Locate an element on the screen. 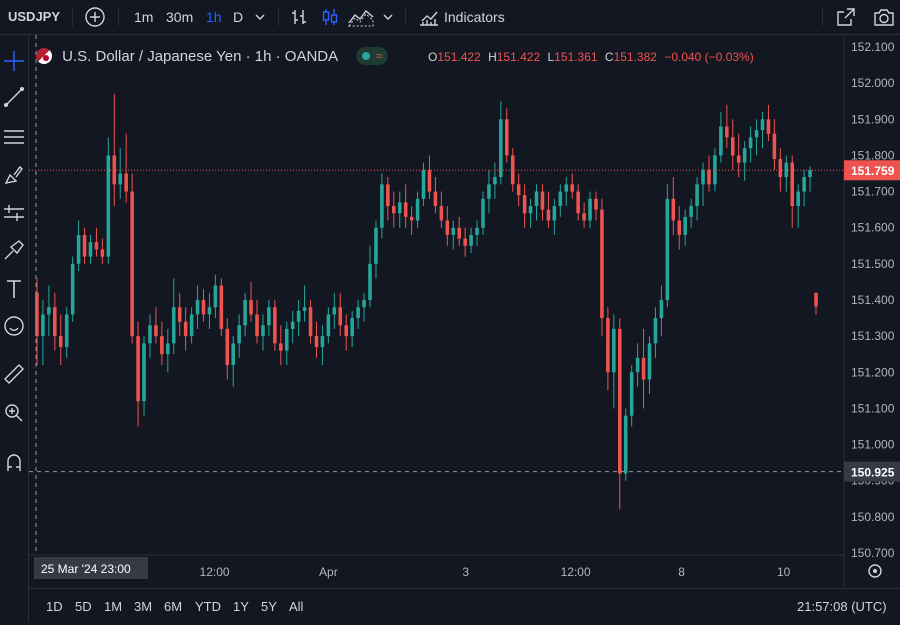 This screenshot has height=625, width=900. trend-line-icon is located at coordinates (14, 97).